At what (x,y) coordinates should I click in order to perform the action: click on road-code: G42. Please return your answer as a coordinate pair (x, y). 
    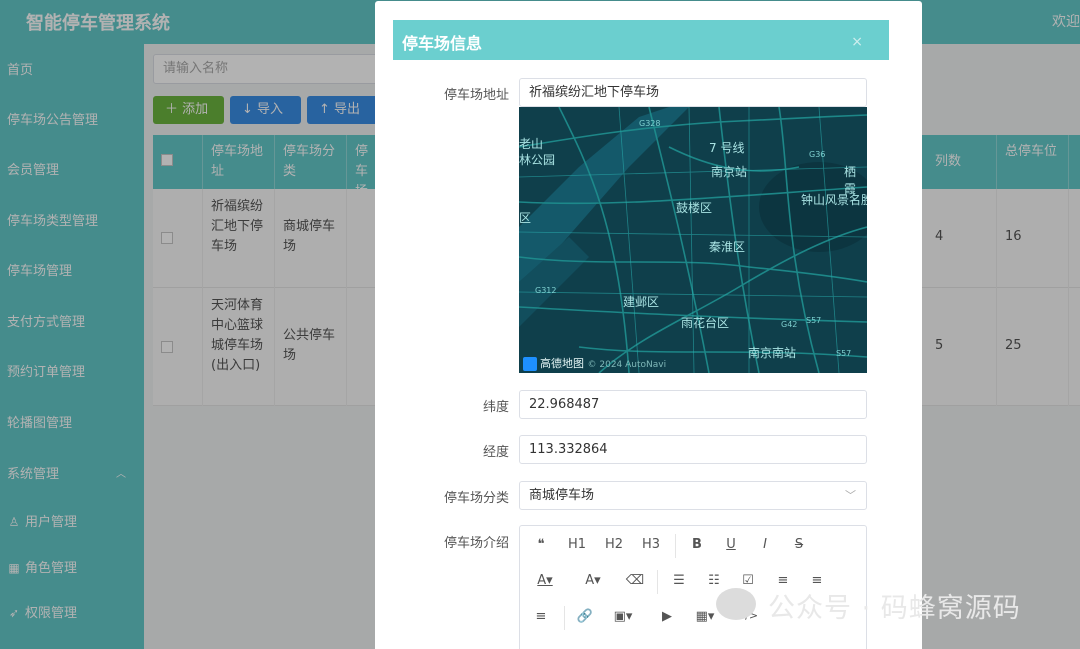
    Looking at the image, I should click on (789, 324).